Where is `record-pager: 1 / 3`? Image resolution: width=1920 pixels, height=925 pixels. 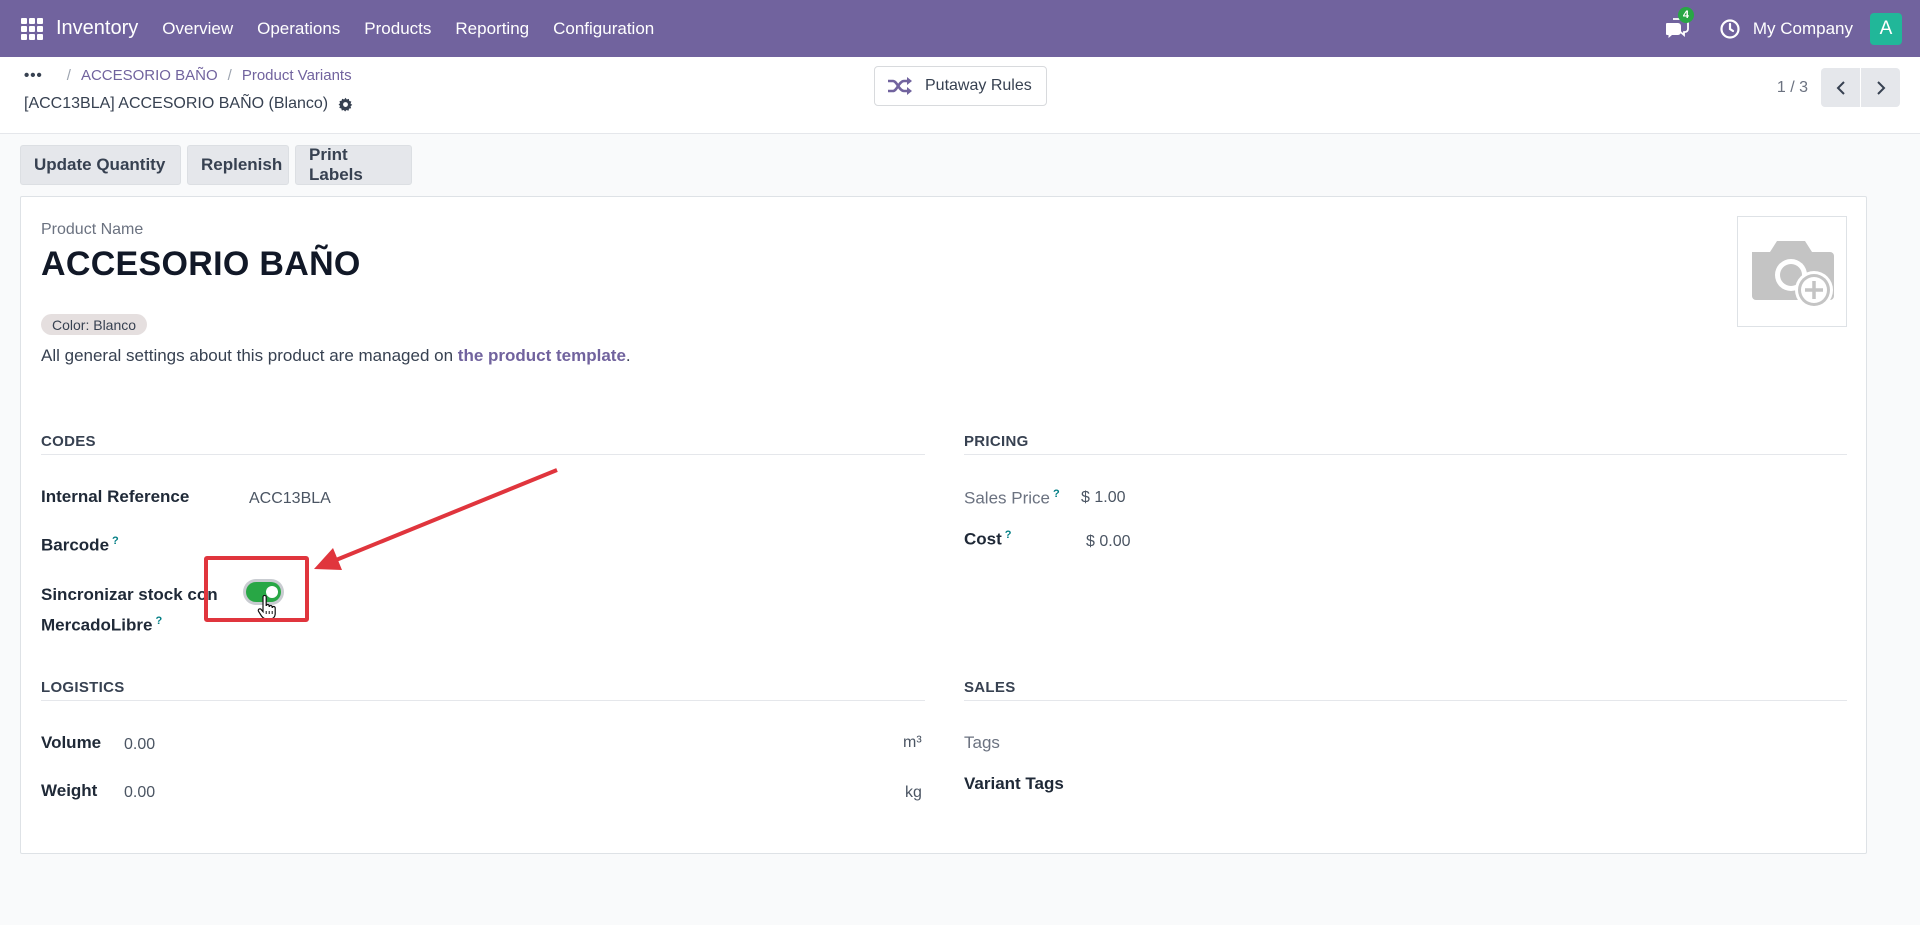 record-pager: 1 / 3 is located at coordinates (1838, 87).